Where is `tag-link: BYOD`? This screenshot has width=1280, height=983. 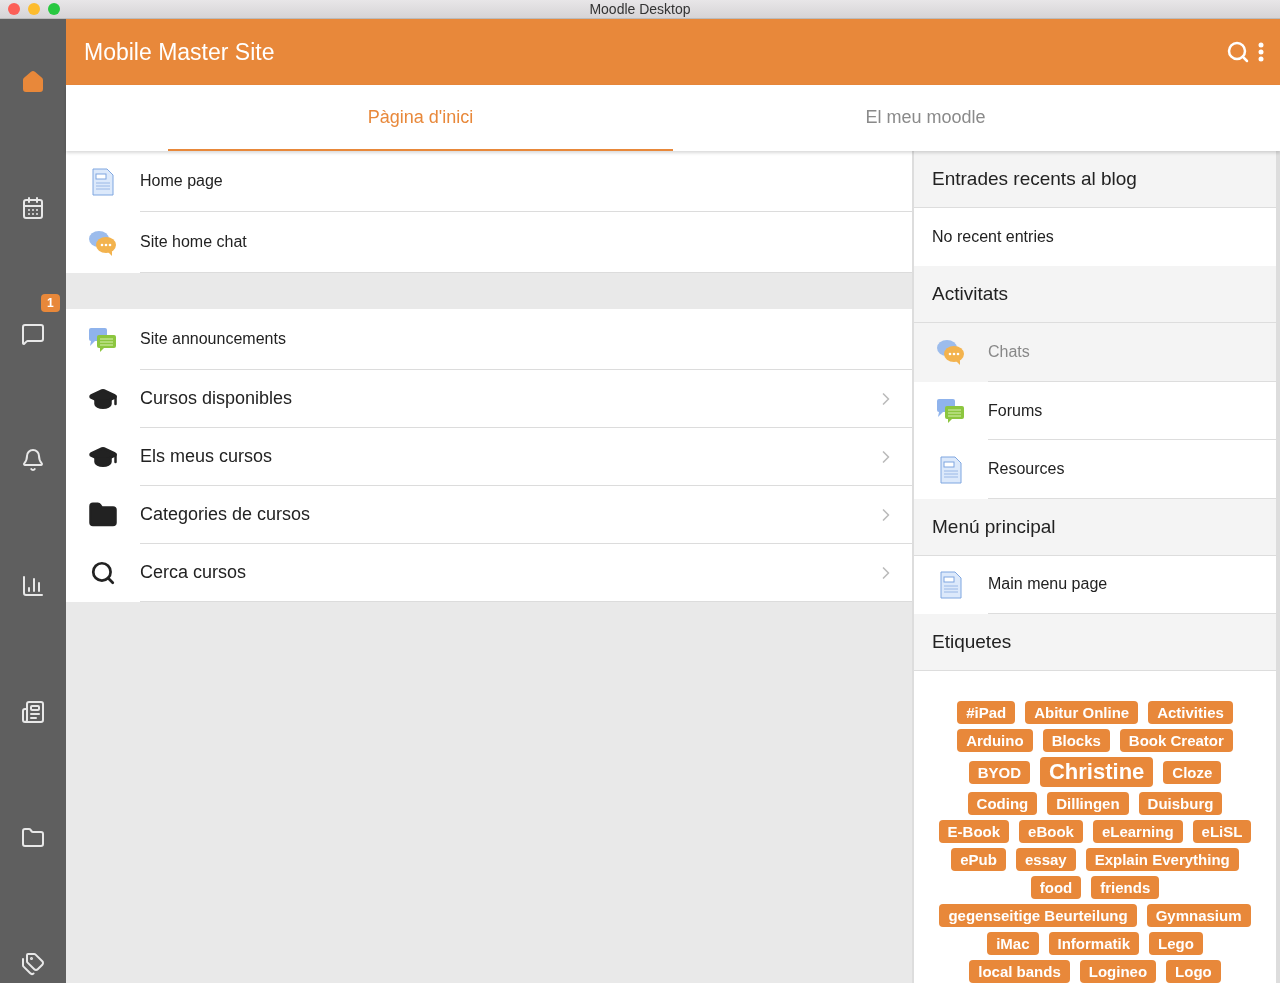
tag-link: BYOD is located at coordinates (999, 772).